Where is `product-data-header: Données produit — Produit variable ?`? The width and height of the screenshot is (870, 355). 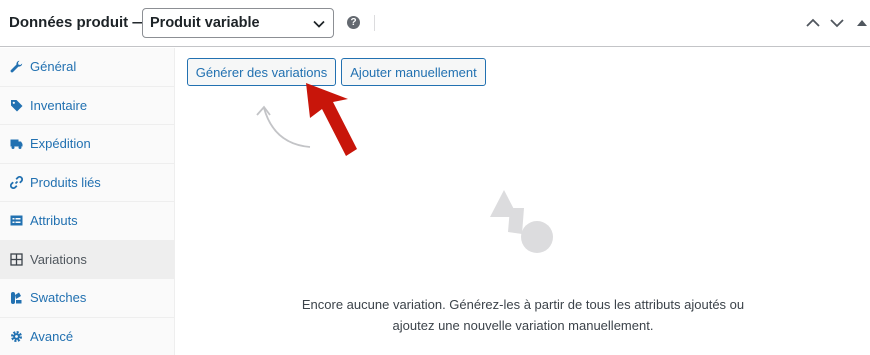
product-data-header: Données produit — Produit variable ? is located at coordinates (435, 23).